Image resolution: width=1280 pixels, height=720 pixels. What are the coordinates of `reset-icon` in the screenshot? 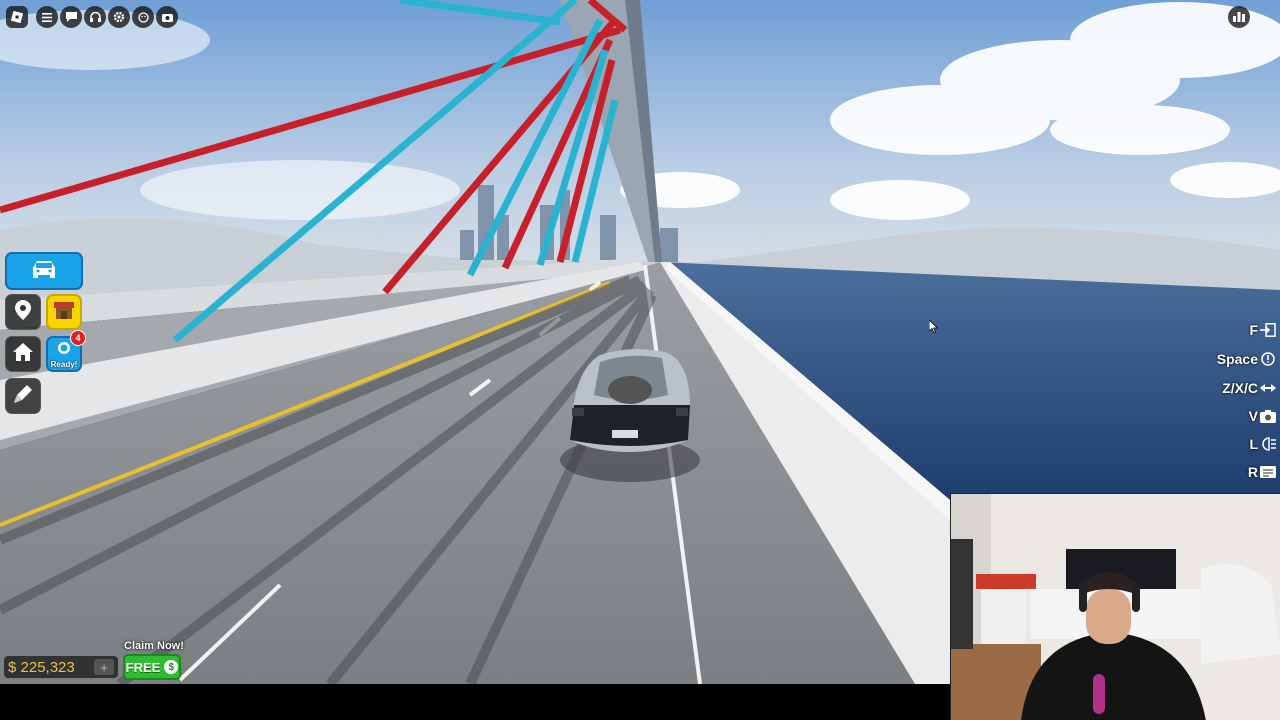 It's located at (1268, 472).